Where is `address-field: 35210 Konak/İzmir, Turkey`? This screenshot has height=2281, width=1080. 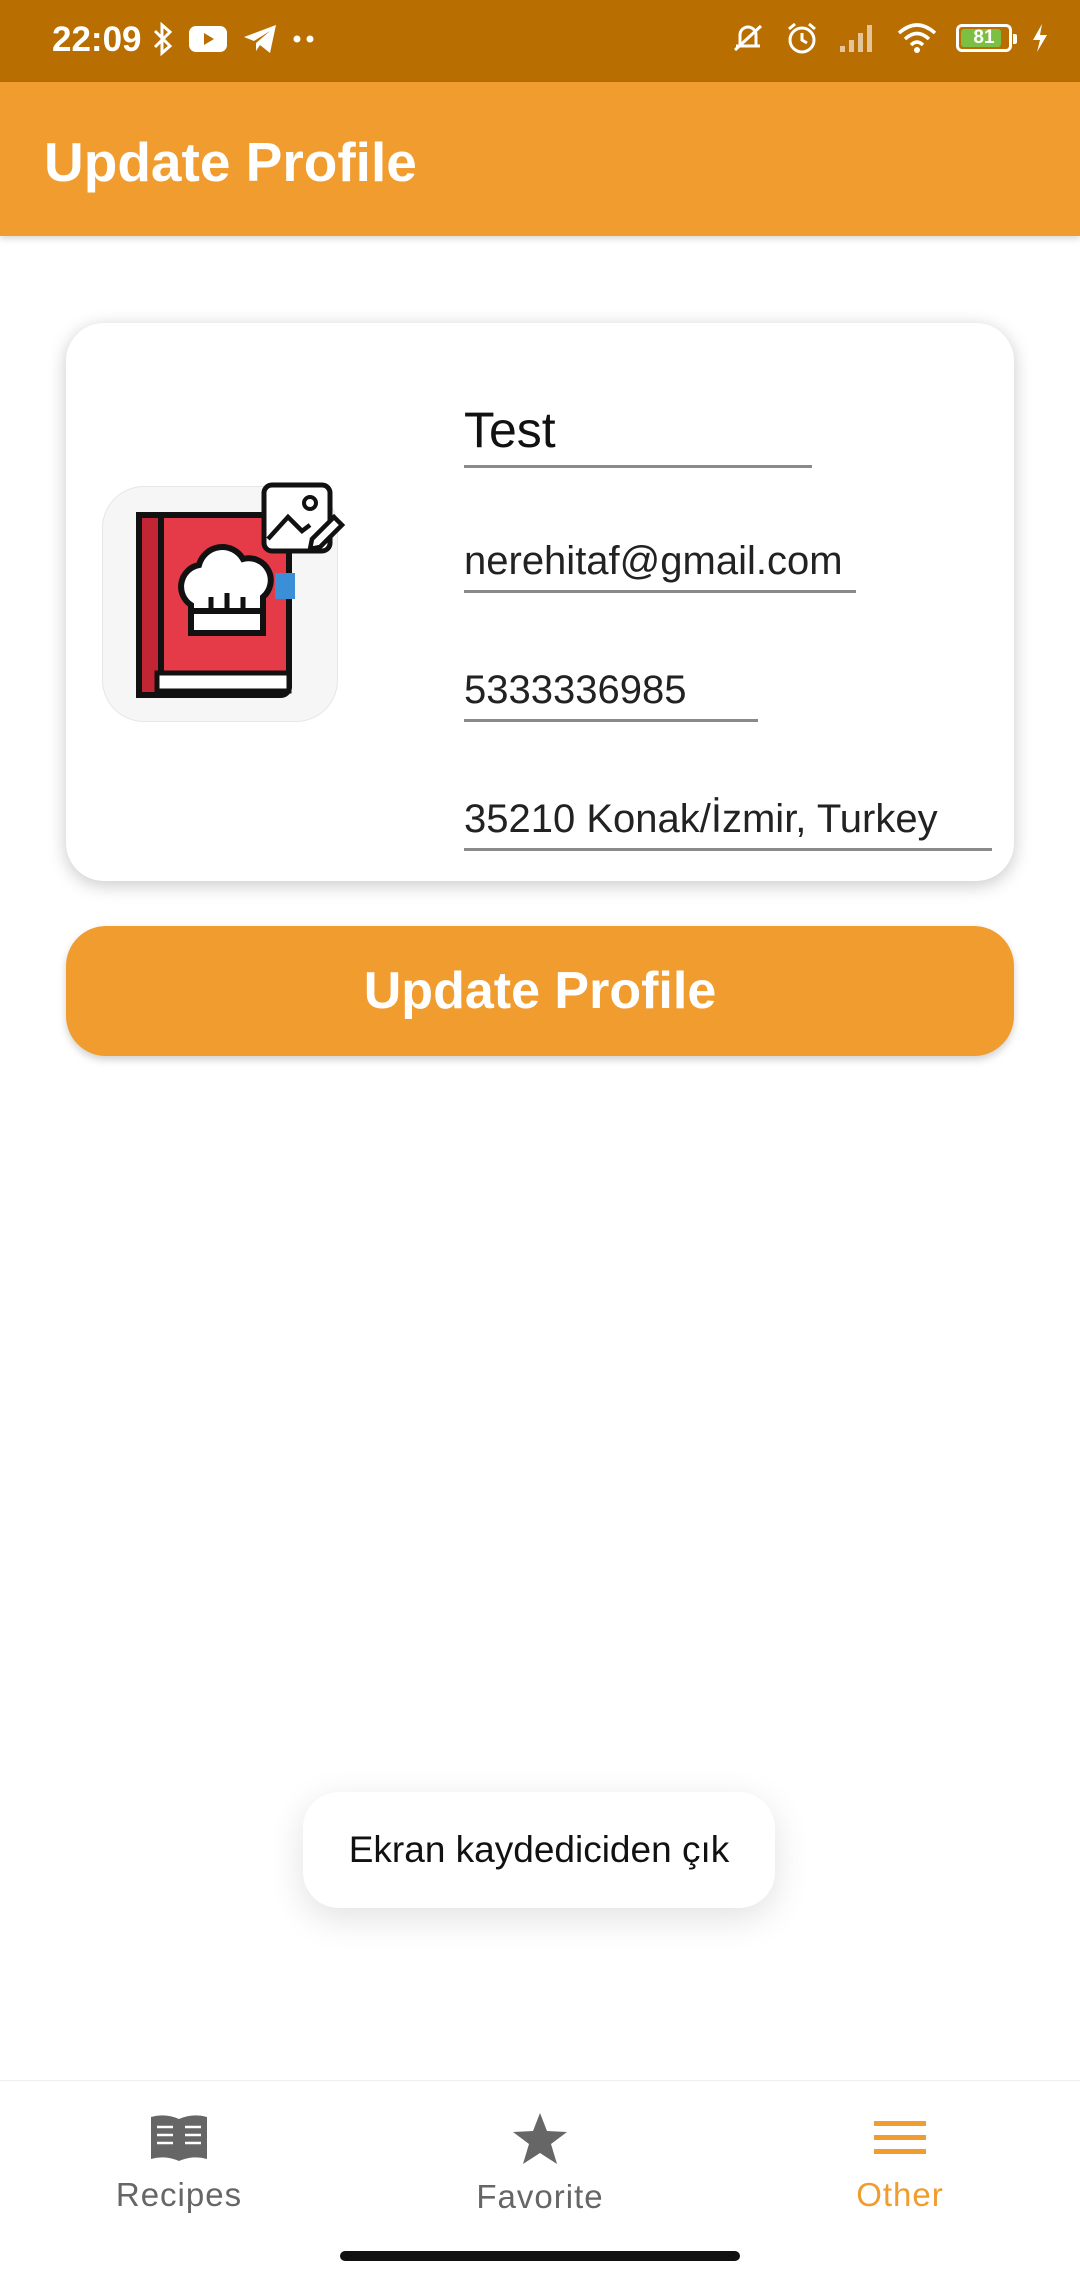
address-field: 35210 Konak/İzmir, Turkey is located at coordinates (728, 824).